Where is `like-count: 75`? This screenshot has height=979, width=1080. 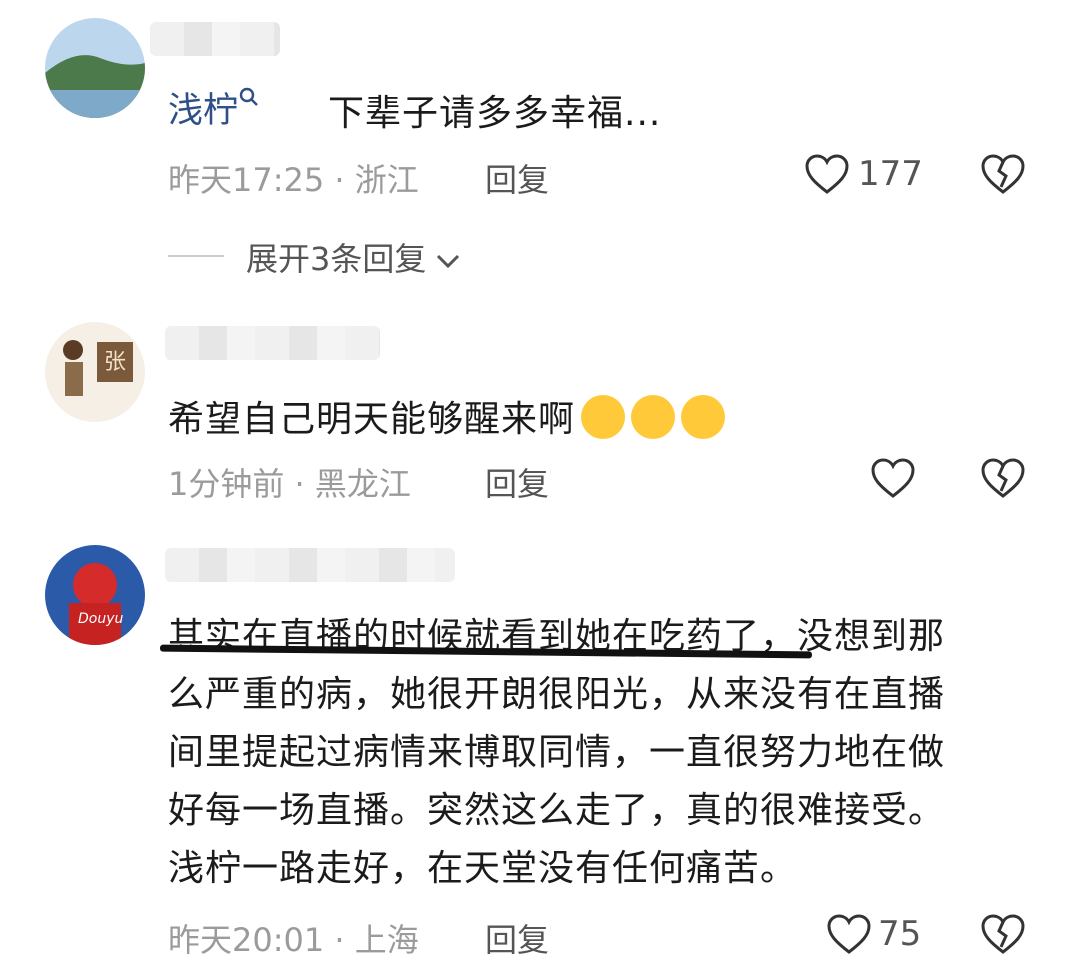
like-count: 75 is located at coordinates (900, 934).